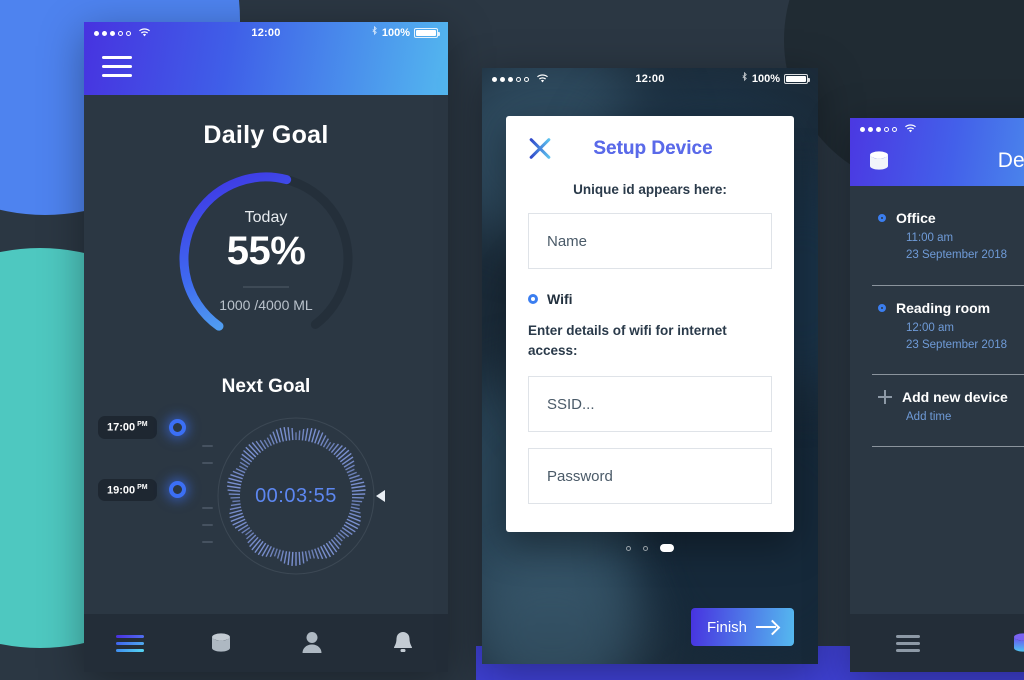 The height and width of the screenshot is (680, 1024). I want to click on schedule-time-pill: 19:00 PM, so click(127, 490).